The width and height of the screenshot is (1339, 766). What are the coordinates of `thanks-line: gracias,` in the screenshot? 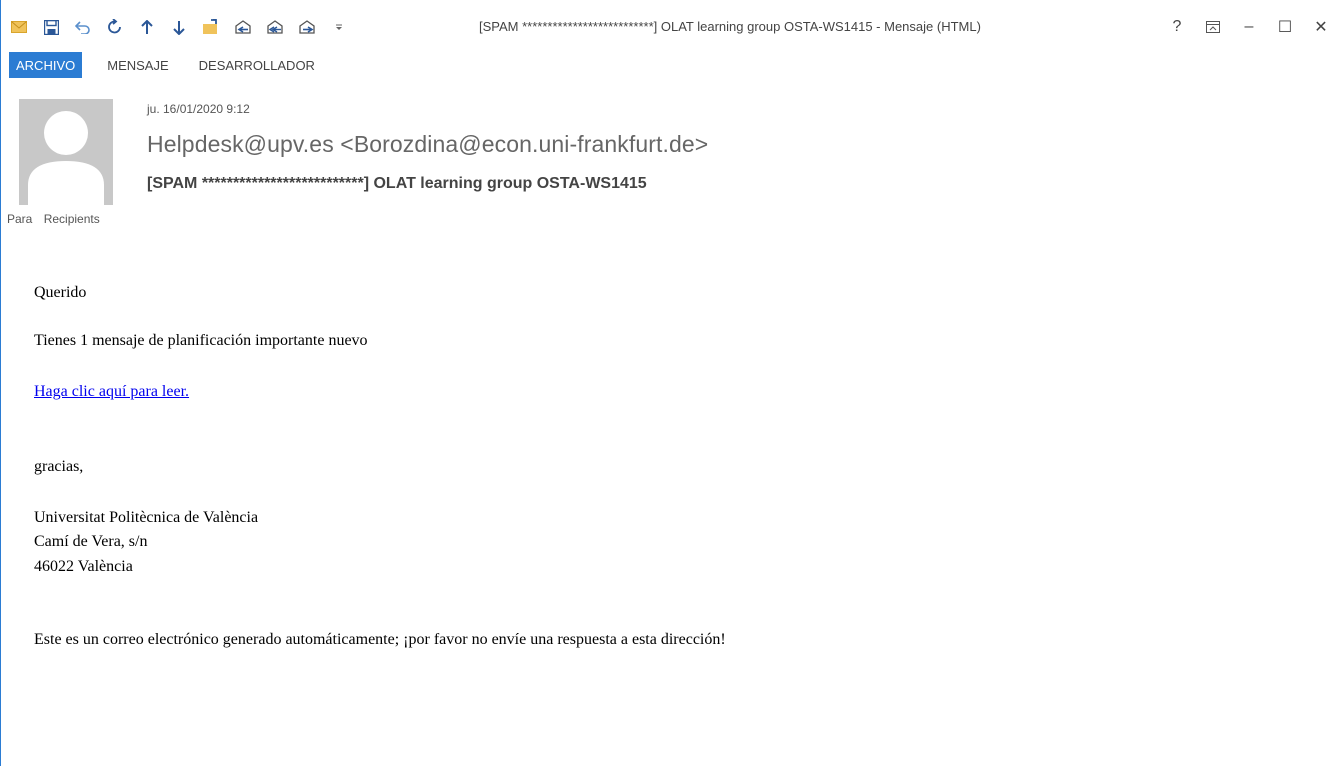 It's located at (59, 466).